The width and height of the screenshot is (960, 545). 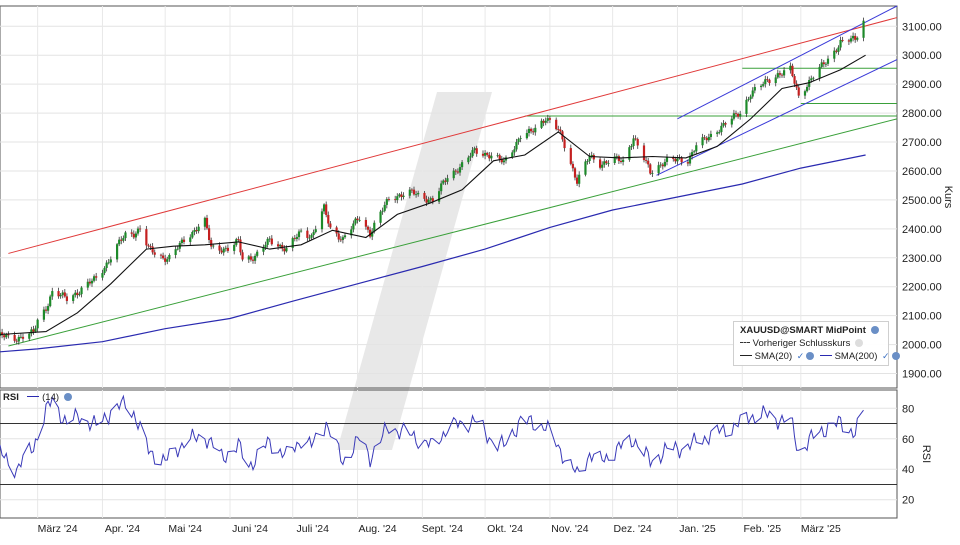 What do you see at coordinates (442, 529) in the screenshot?
I see `x-tick-label: Sept. '24` at bounding box center [442, 529].